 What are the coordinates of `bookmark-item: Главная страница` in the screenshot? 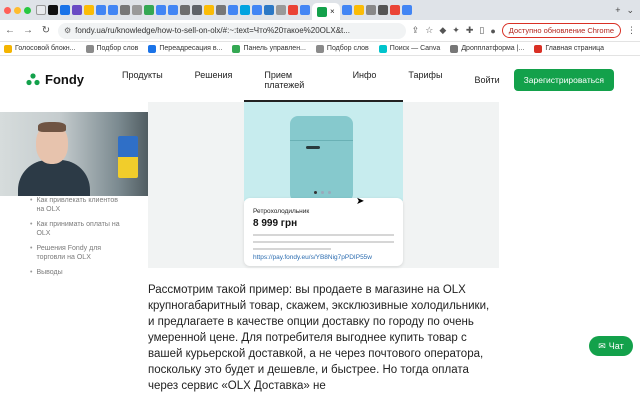 It's located at (569, 48).